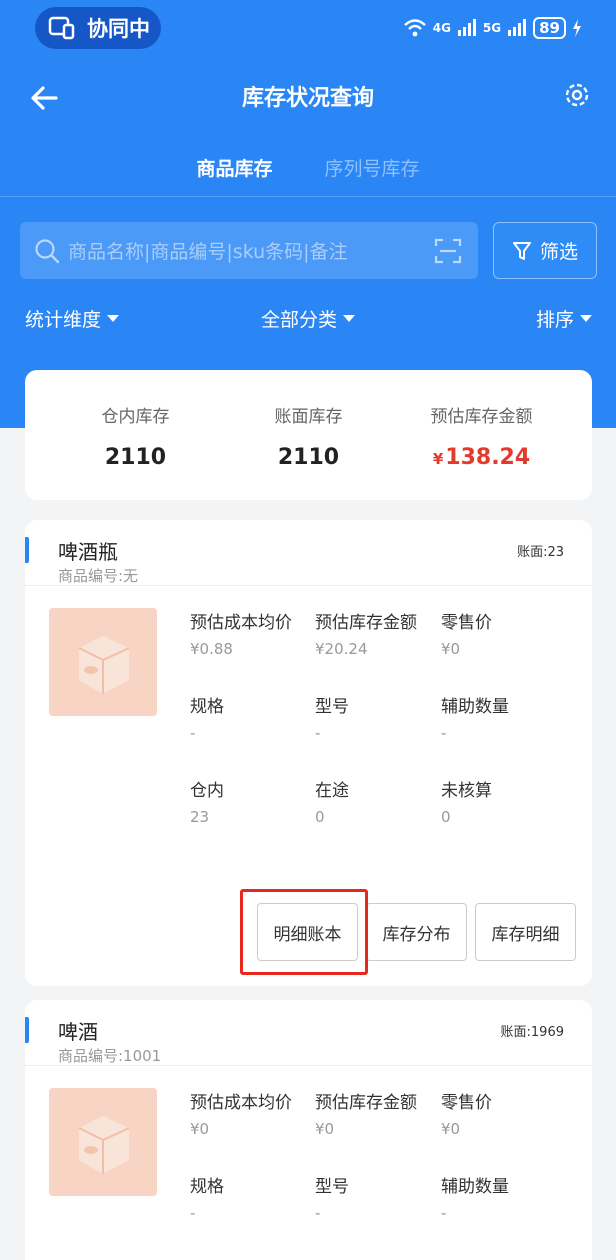  Describe the element at coordinates (554, 320) in the screenshot. I see `sort-label: 排序` at that location.